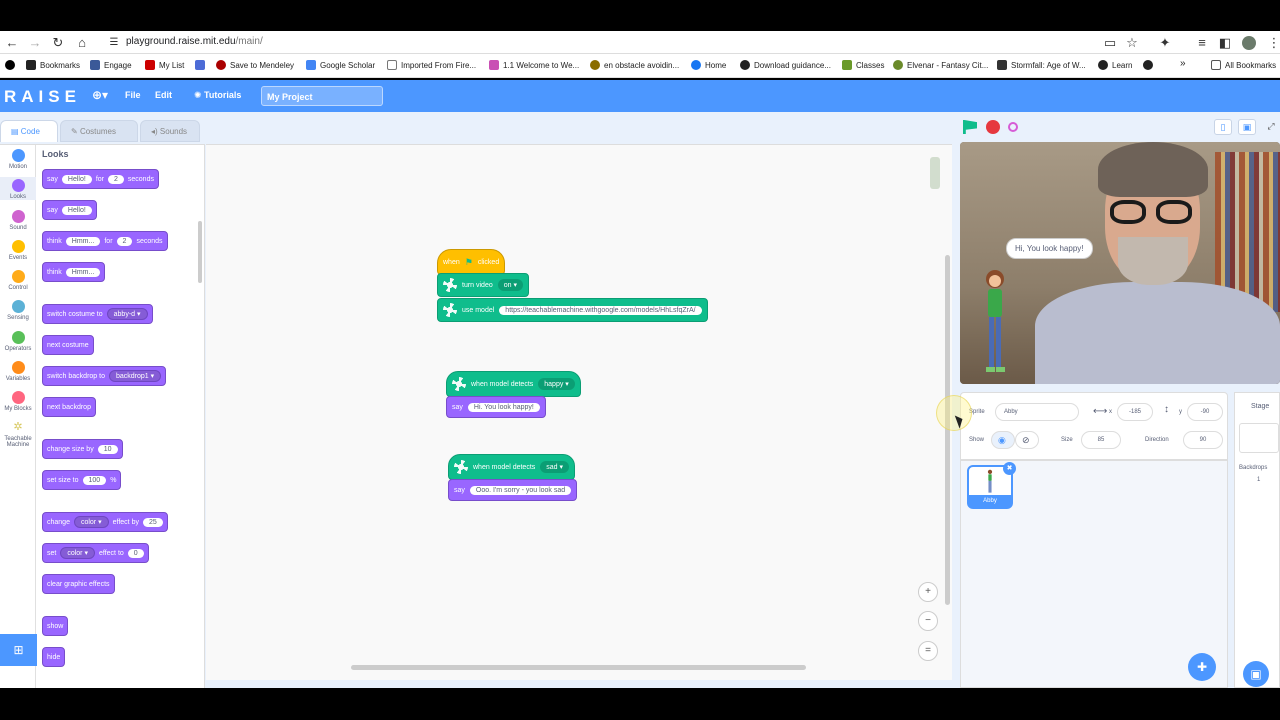 The image size is (1280, 720). Describe the element at coordinates (35, 43) in the screenshot. I see `forward-icon: →` at that location.